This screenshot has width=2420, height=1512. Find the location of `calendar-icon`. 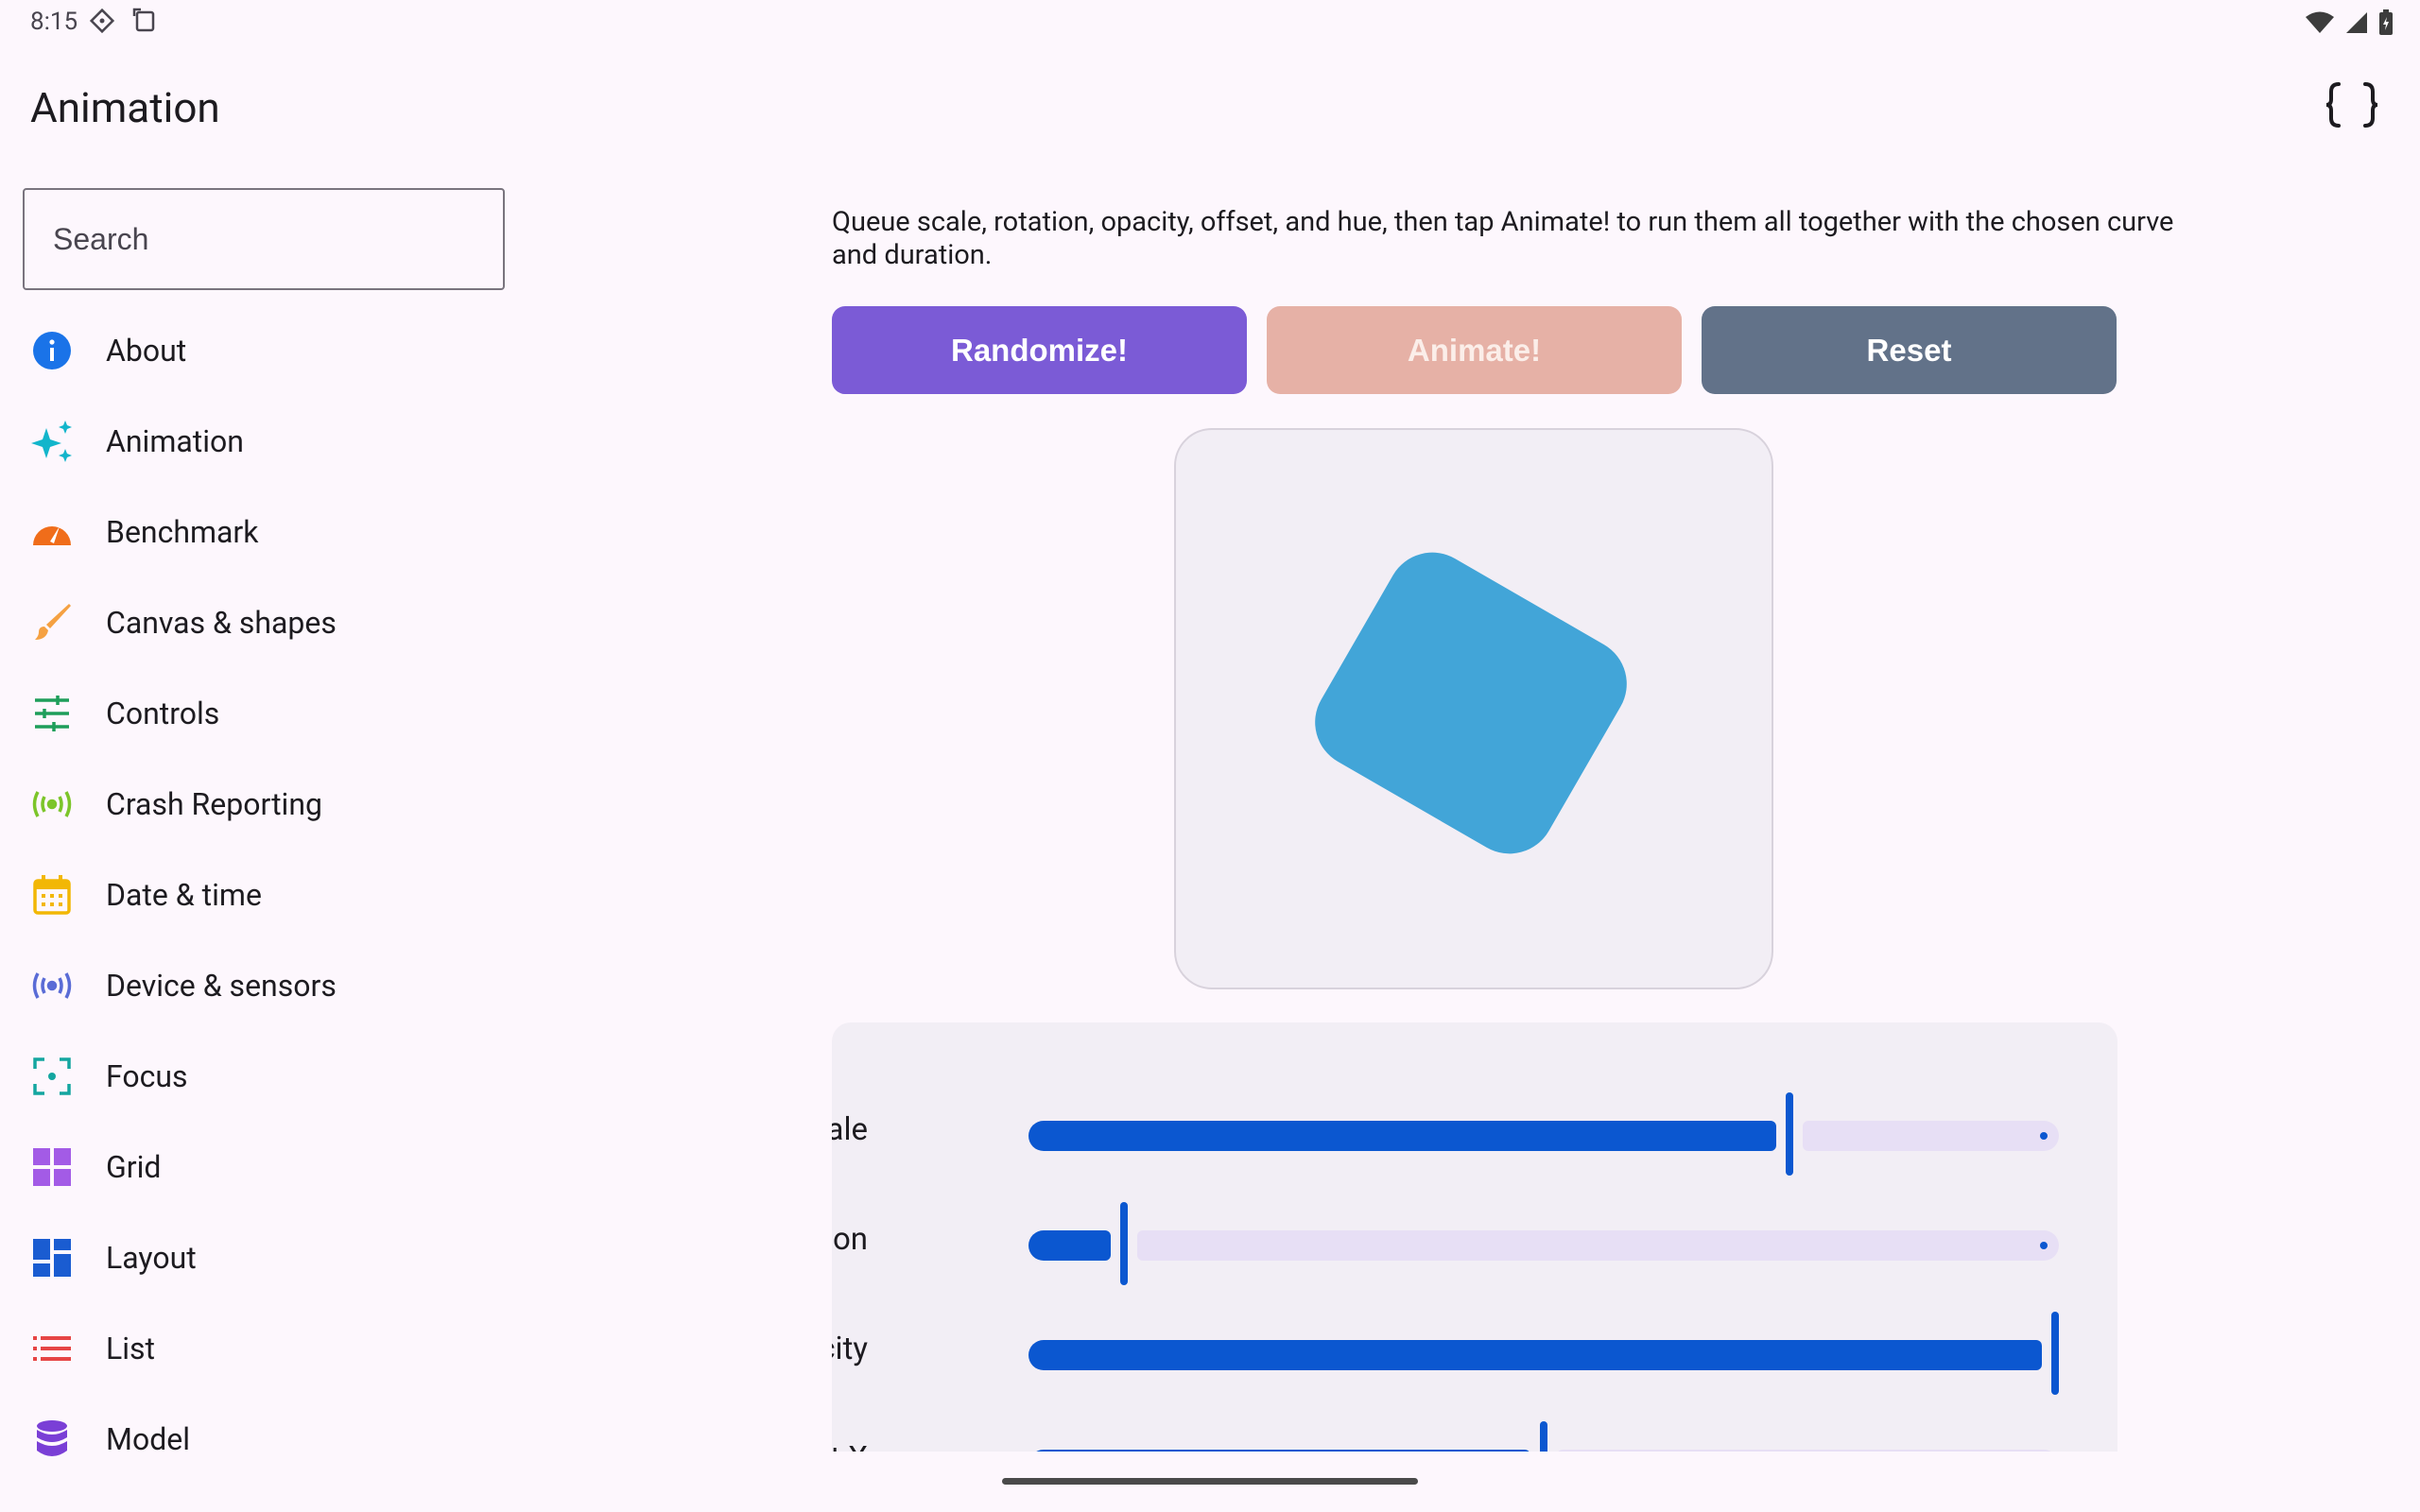

calendar-icon is located at coordinates (52, 895).